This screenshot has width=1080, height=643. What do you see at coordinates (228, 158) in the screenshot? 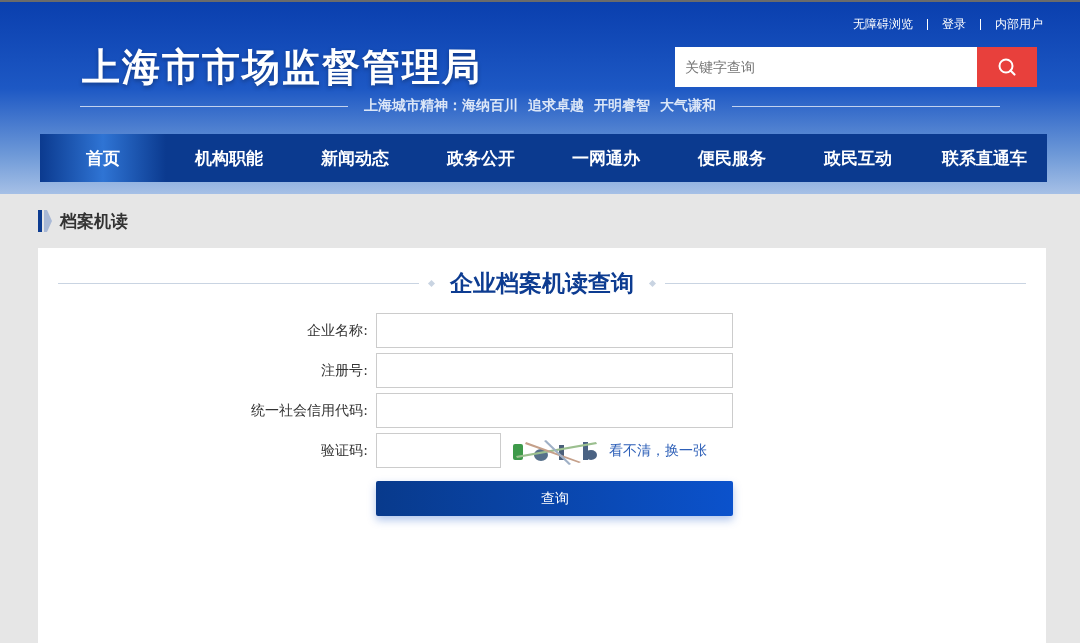
I see `nav-item: 机构职能` at bounding box center [228, 158].